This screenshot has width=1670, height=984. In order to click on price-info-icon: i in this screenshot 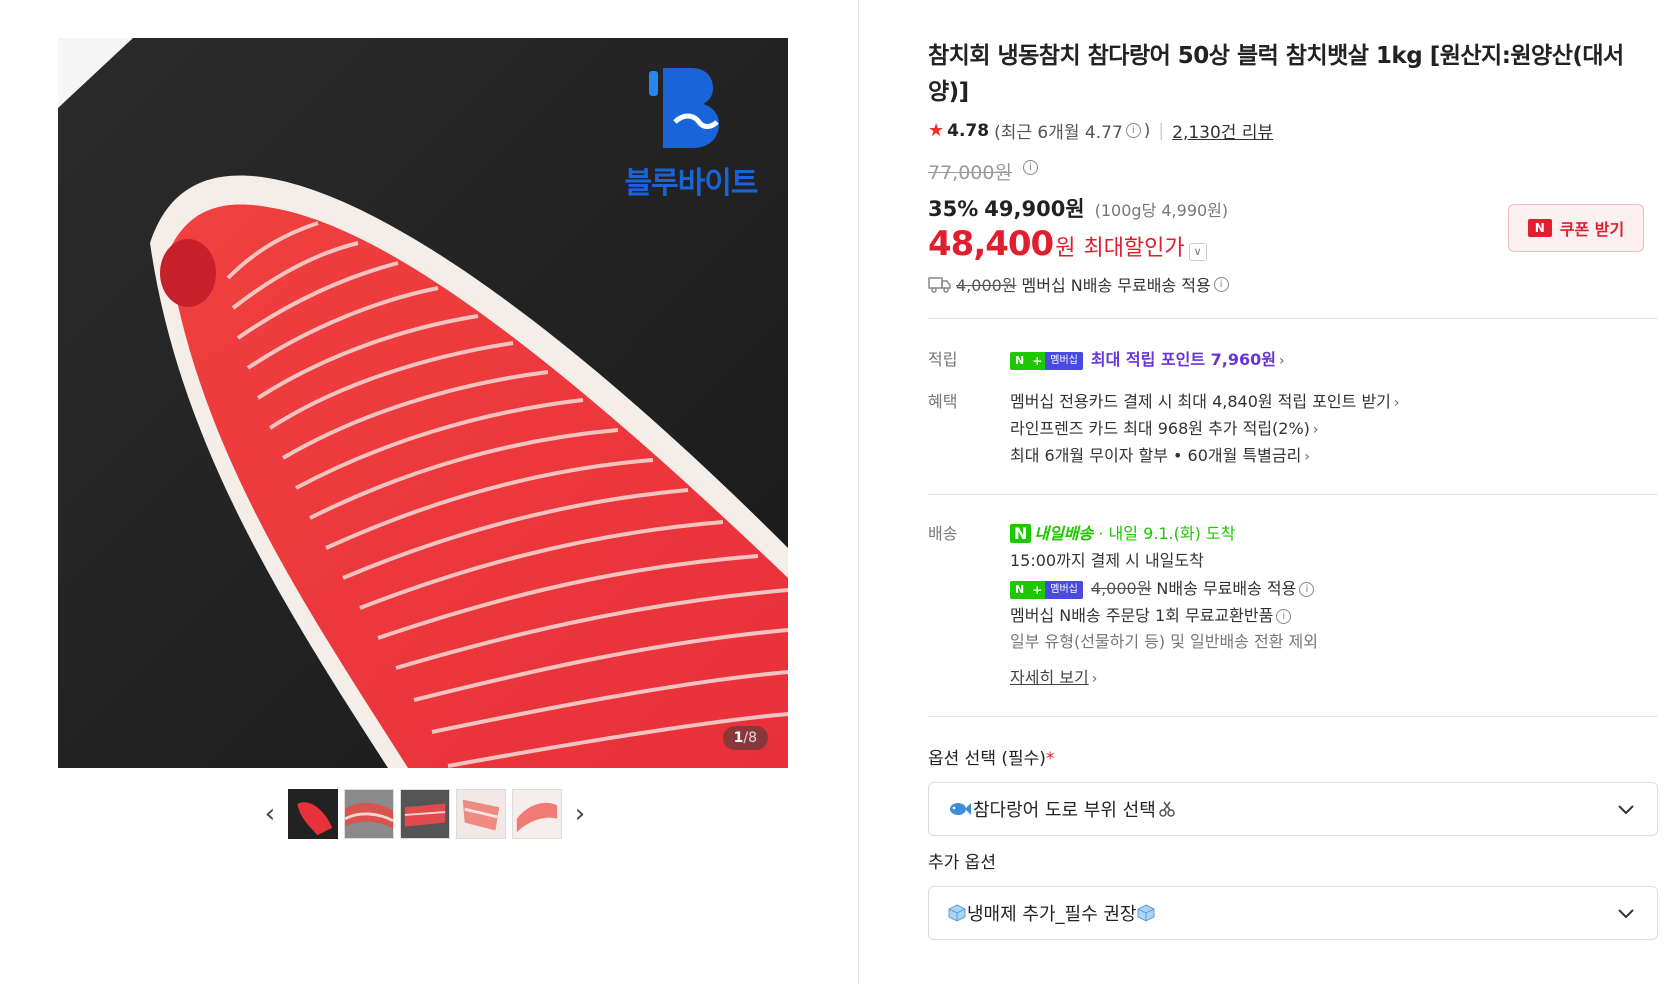, I will do `click(1030, 167)`.